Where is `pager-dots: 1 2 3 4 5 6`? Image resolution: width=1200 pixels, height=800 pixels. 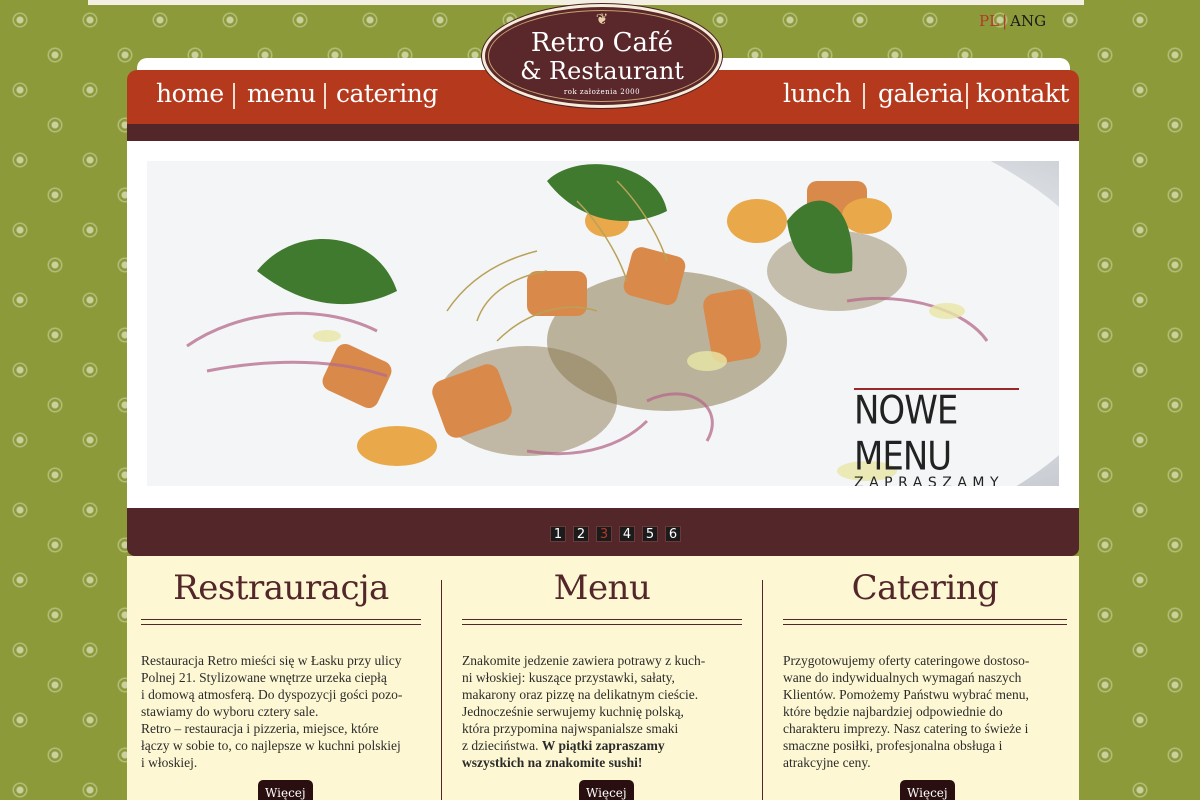
pager-dots: 1 2 3 4 5 6 is located at coordinates (615, 534).